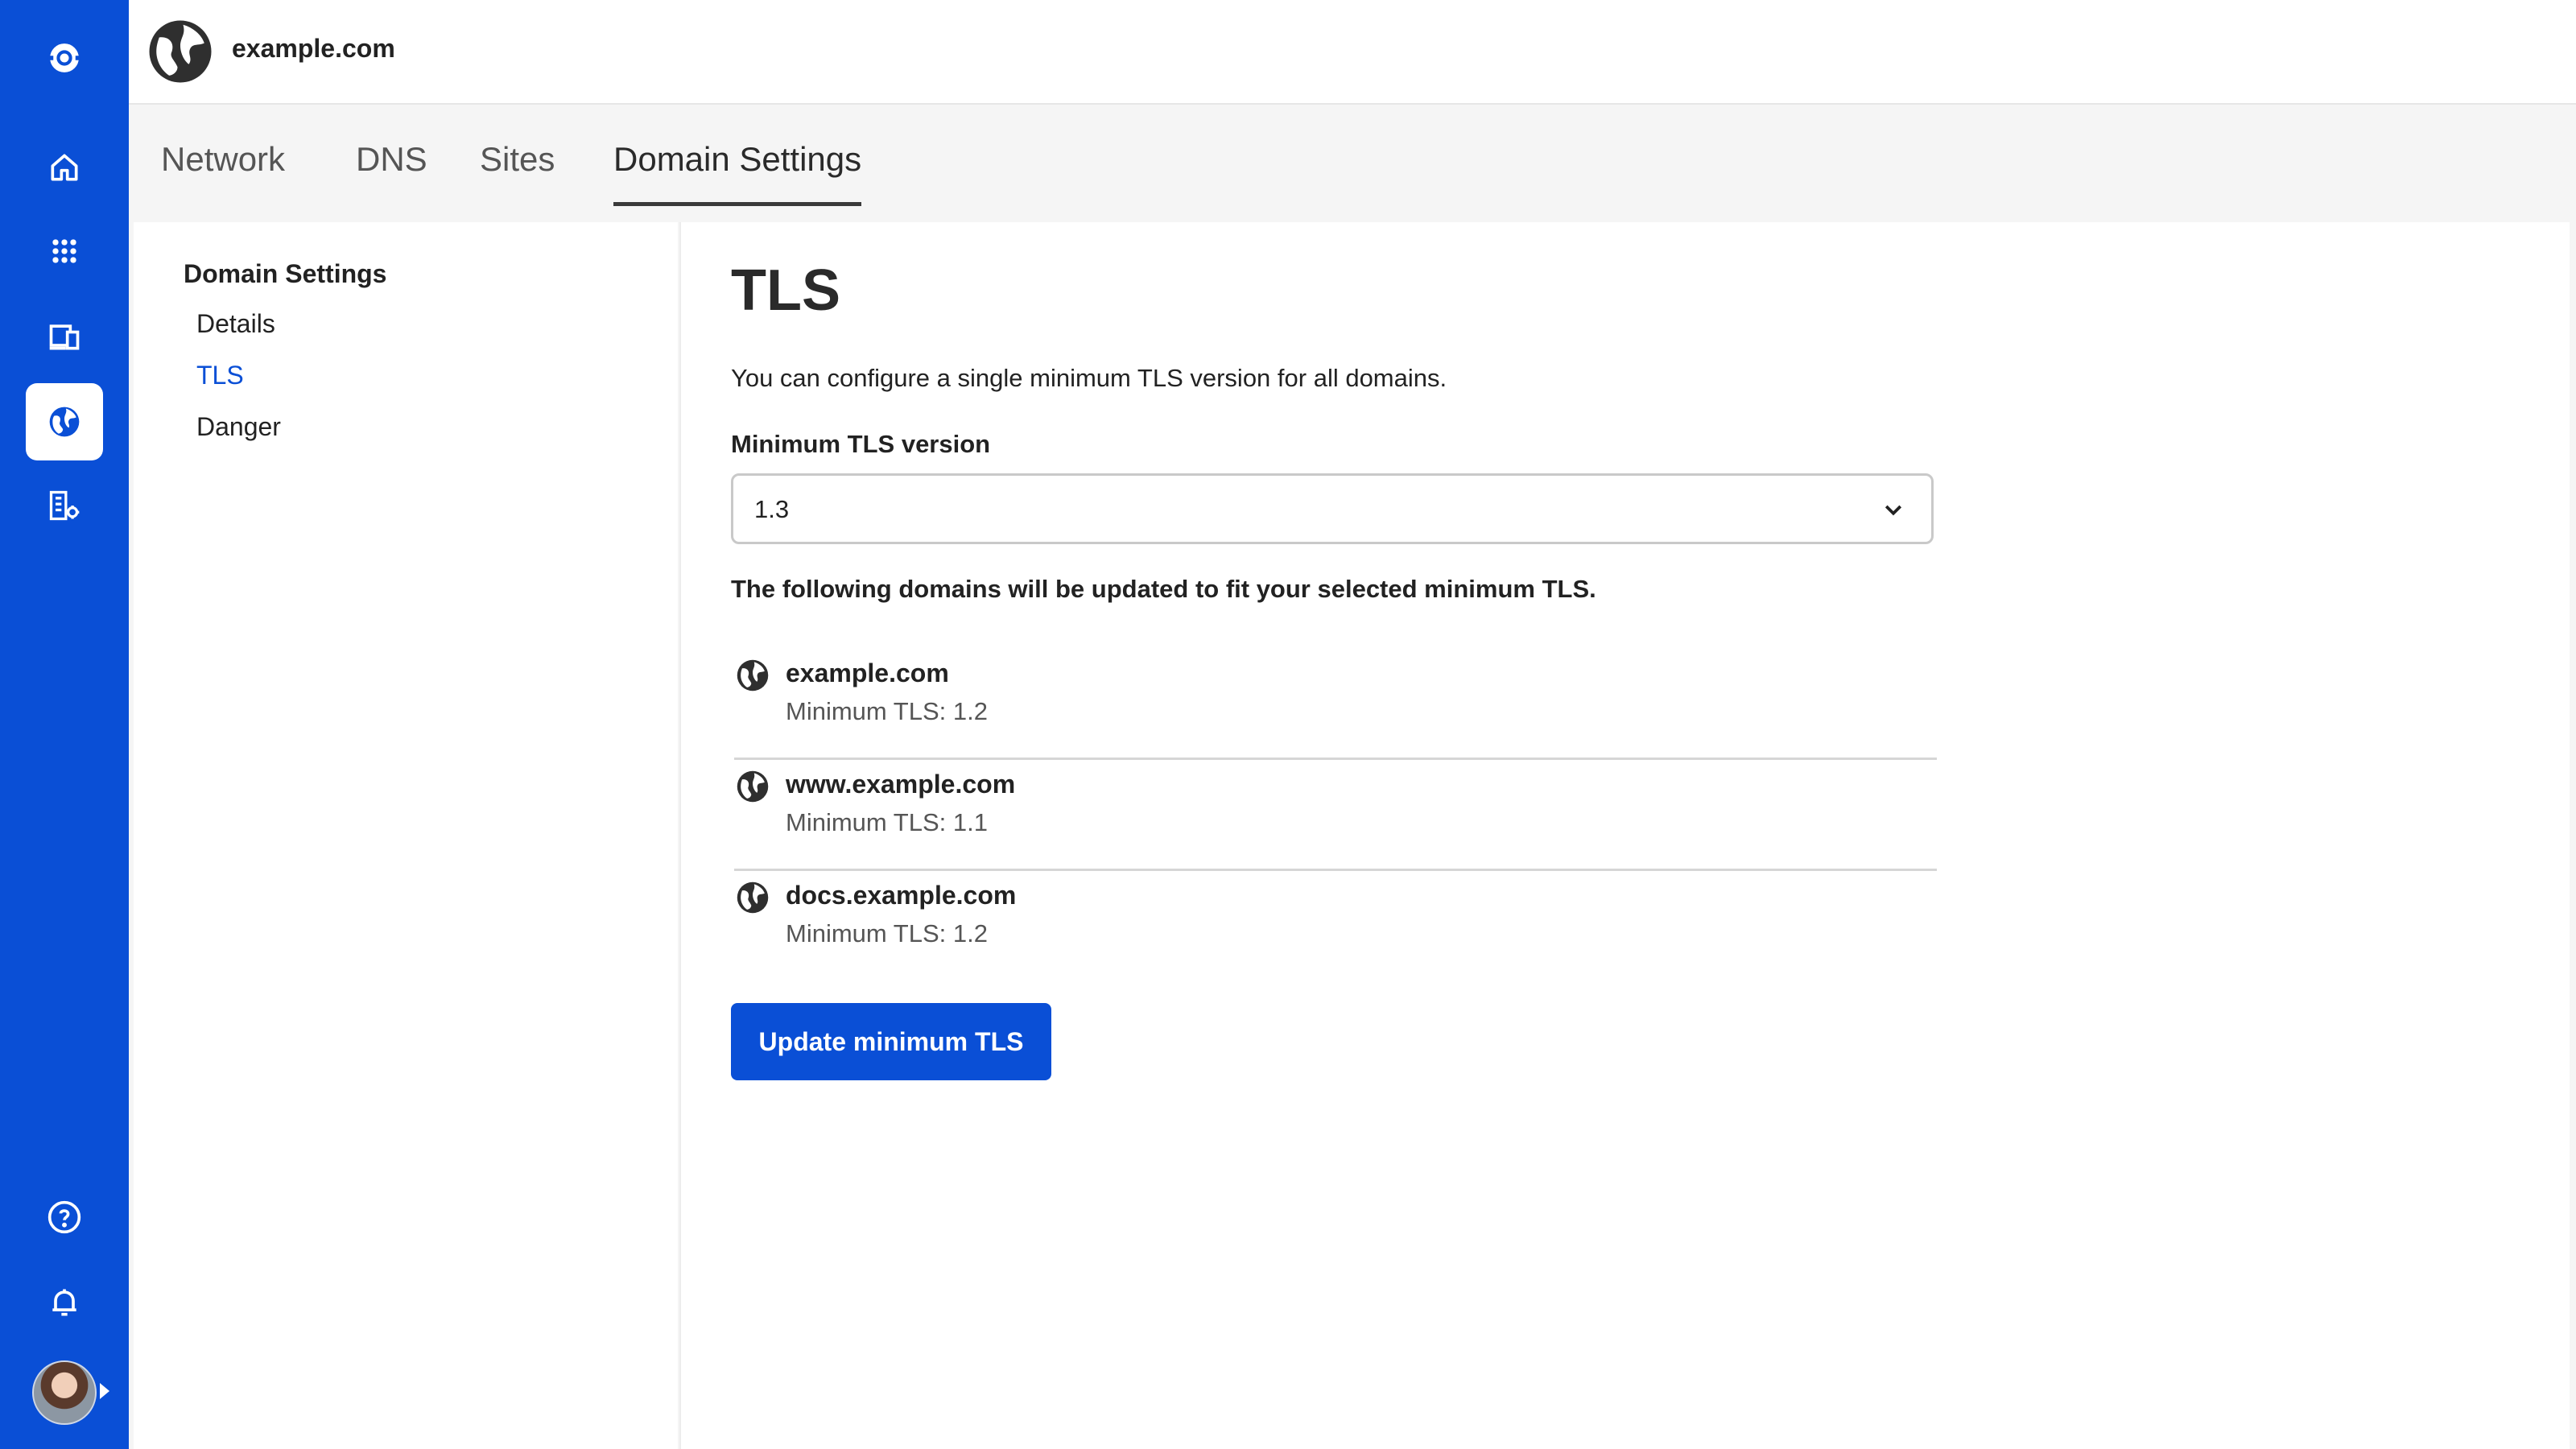 The height and width of the screenshot is (1449, 2576). I want to click on devices-icon, so click(64, 336).